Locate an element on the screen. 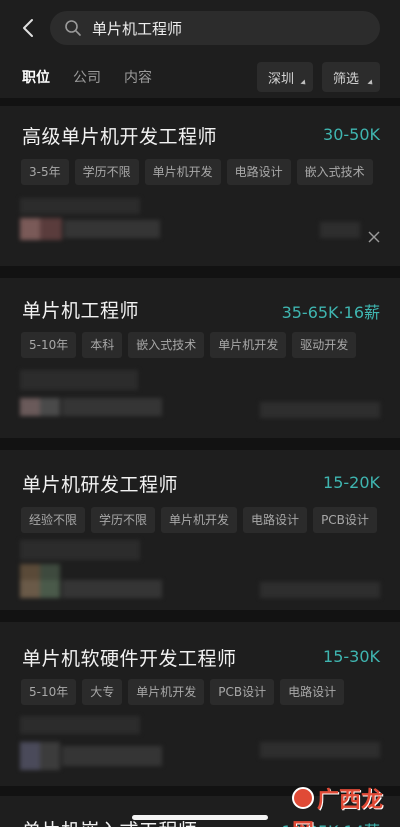 The height and width of the screenshot is (827, 400). watermark-logo-icon is located at coordinates (303, 798).